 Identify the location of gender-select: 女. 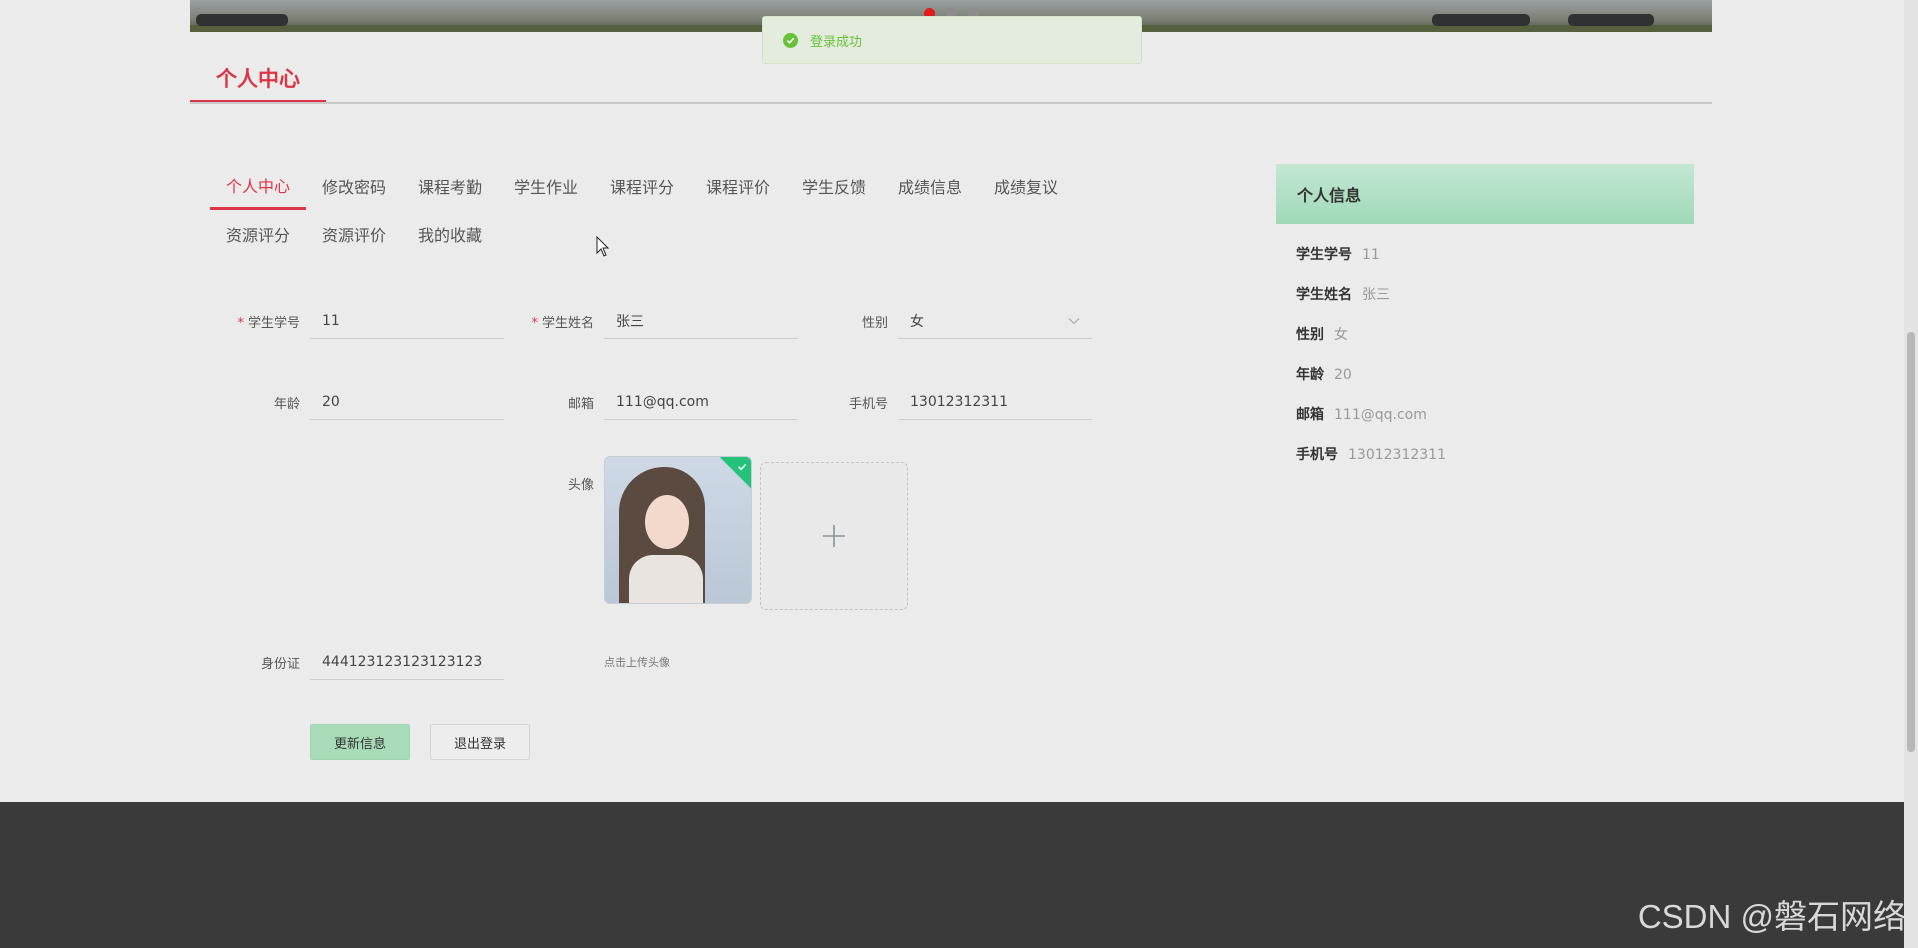
(995, 321).